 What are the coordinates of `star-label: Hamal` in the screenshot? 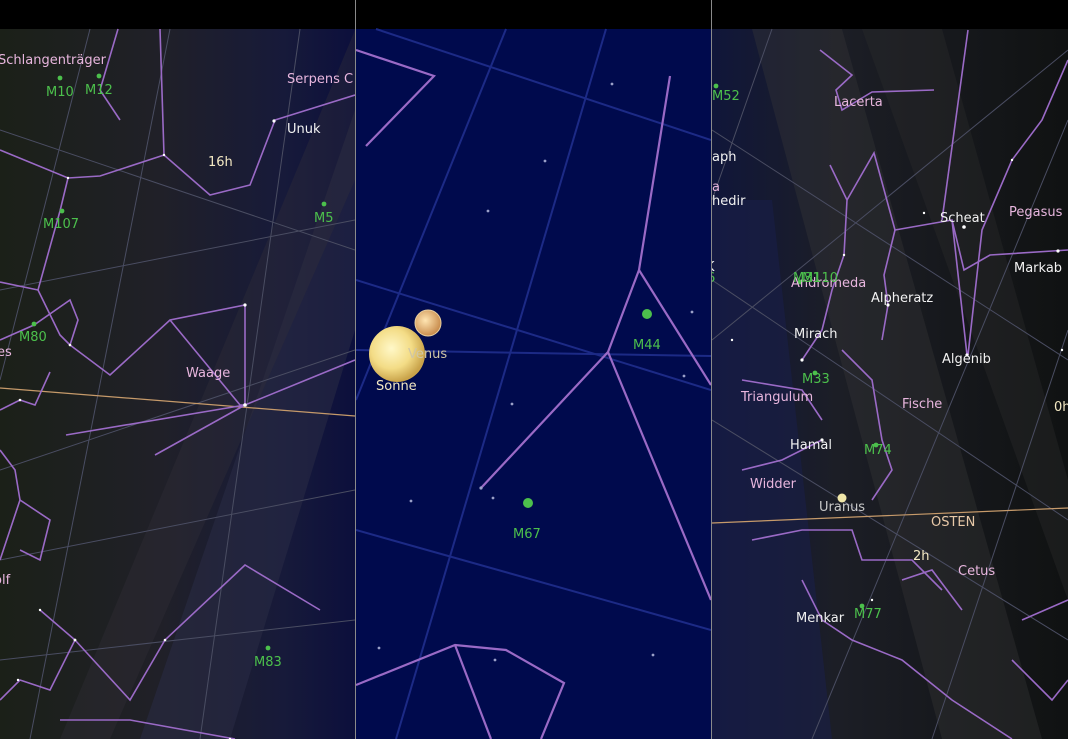 It's located at (811, 445).